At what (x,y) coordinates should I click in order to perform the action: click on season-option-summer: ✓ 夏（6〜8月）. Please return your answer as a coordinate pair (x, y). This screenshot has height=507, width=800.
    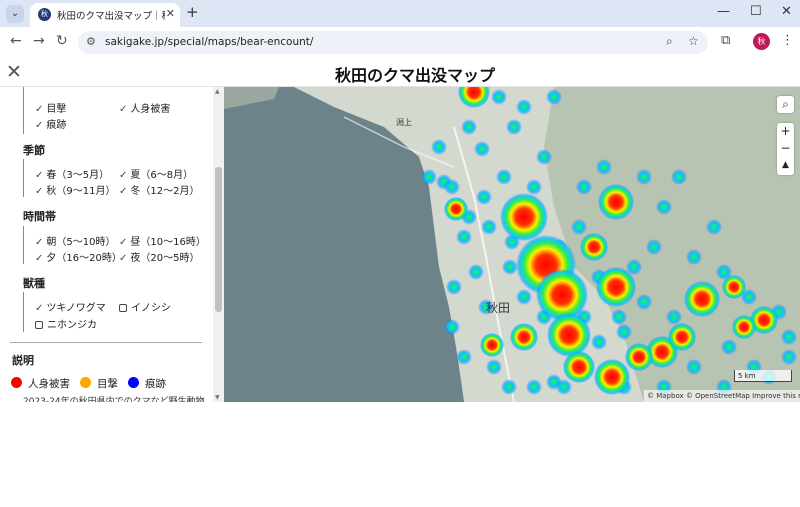
    Looking at the image, I should click on (156, 173).